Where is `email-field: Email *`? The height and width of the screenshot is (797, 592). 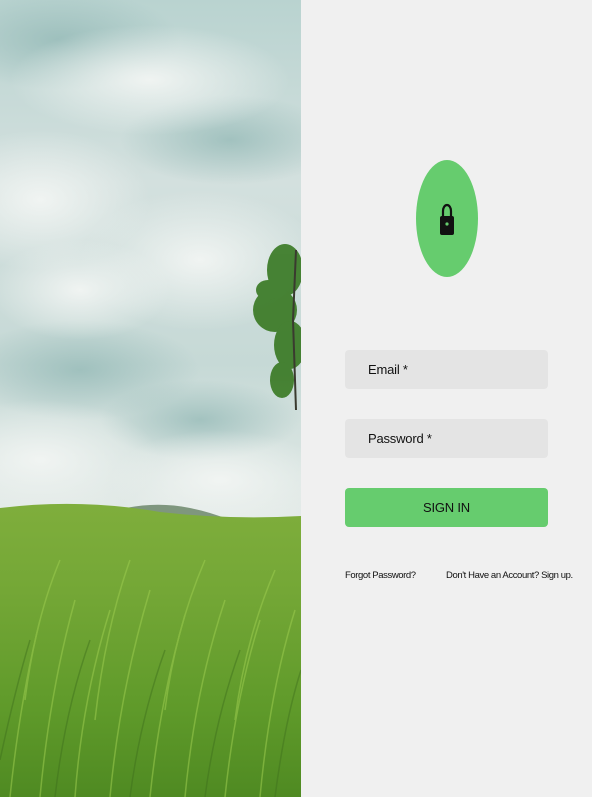
email-field: Email * is located at coordinates (446, 369).